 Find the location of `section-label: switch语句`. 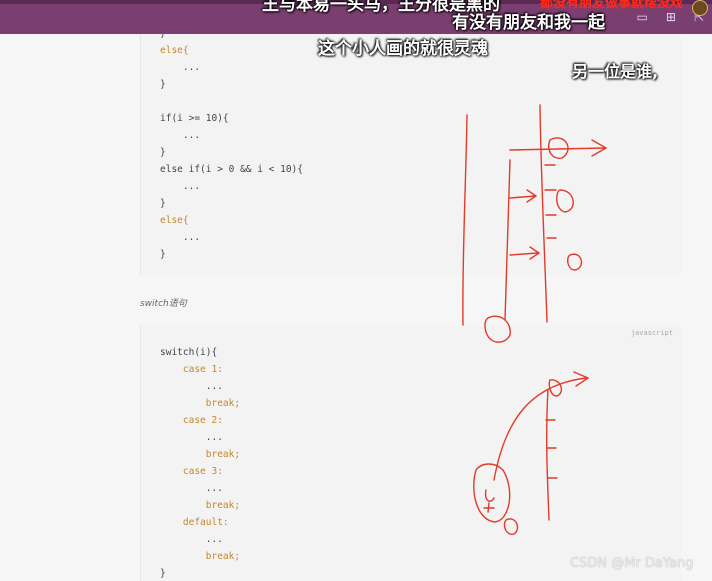

section-label: switch语句 is located at coordinates (163, 304).